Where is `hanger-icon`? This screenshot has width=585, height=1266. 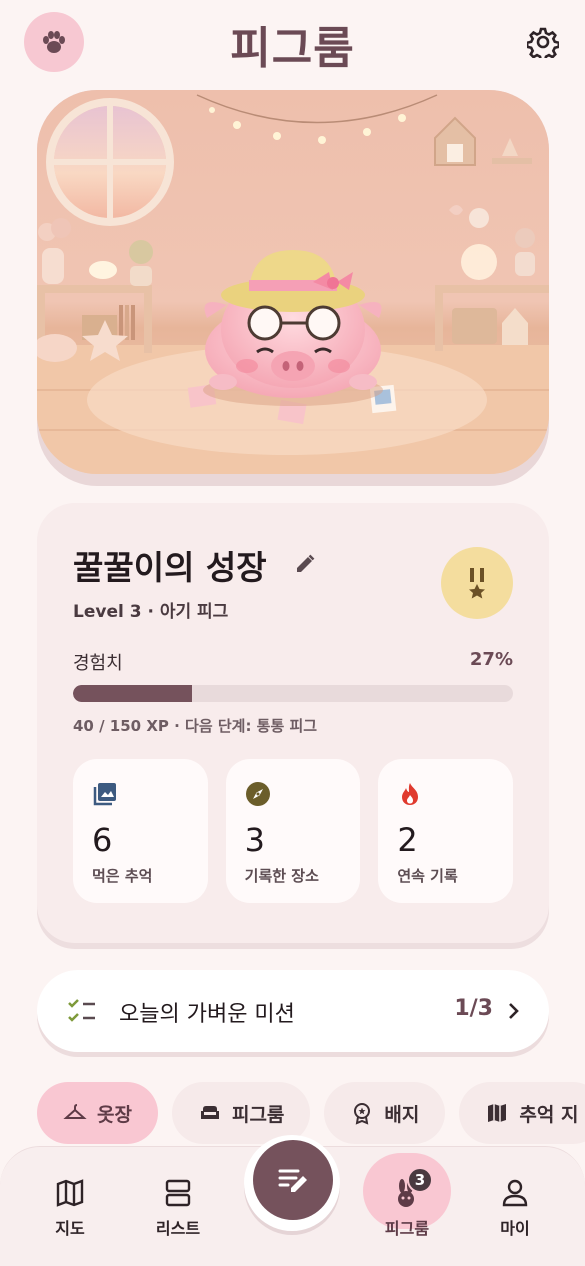 hanger-icon is located at coordinates (75, 1111).